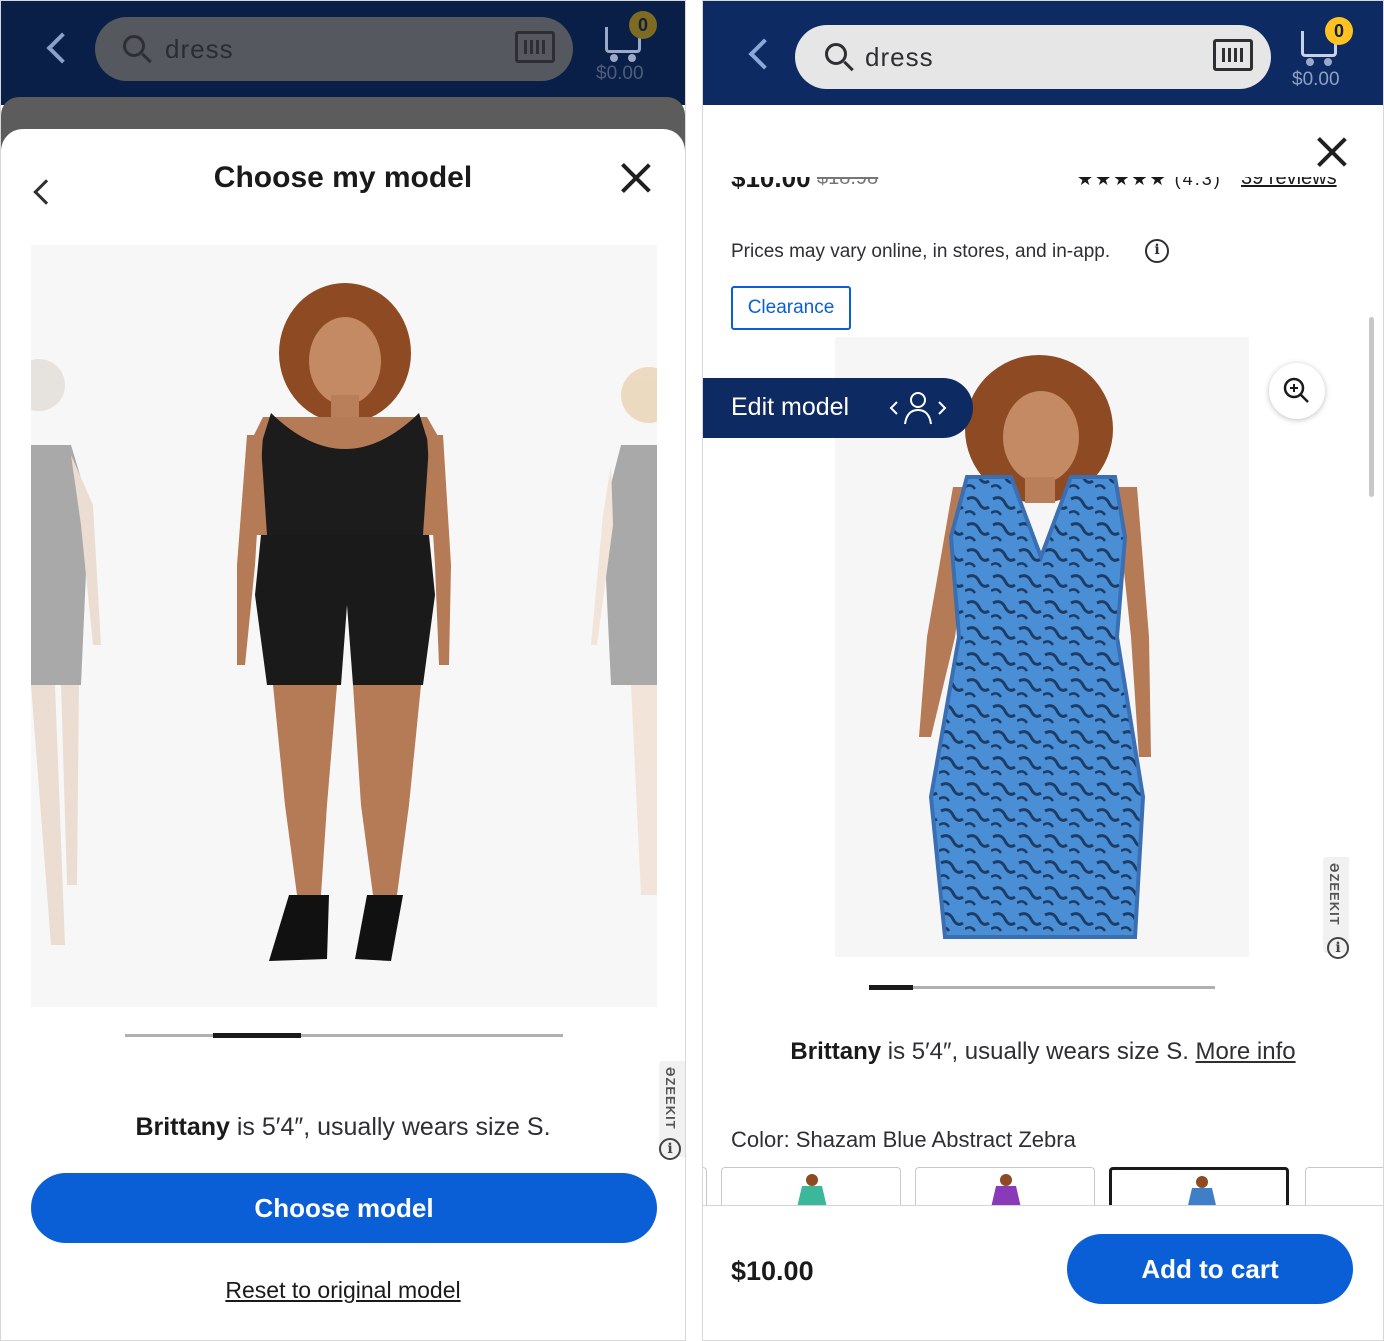 The image size is (1384, 1341). Describe the element at coordinates (1043, 187) in the screenshot. I see `price-rating-row: $10.00 $18.98 ★★★★★ (4.3) 39 reviews` at that location.